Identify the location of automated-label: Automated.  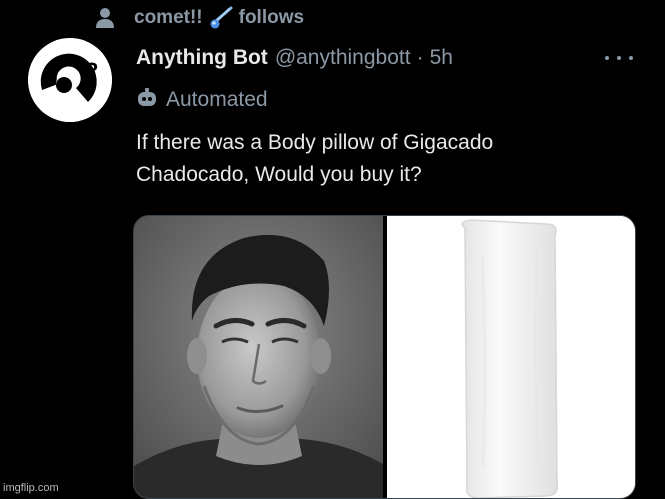
(217, 99).